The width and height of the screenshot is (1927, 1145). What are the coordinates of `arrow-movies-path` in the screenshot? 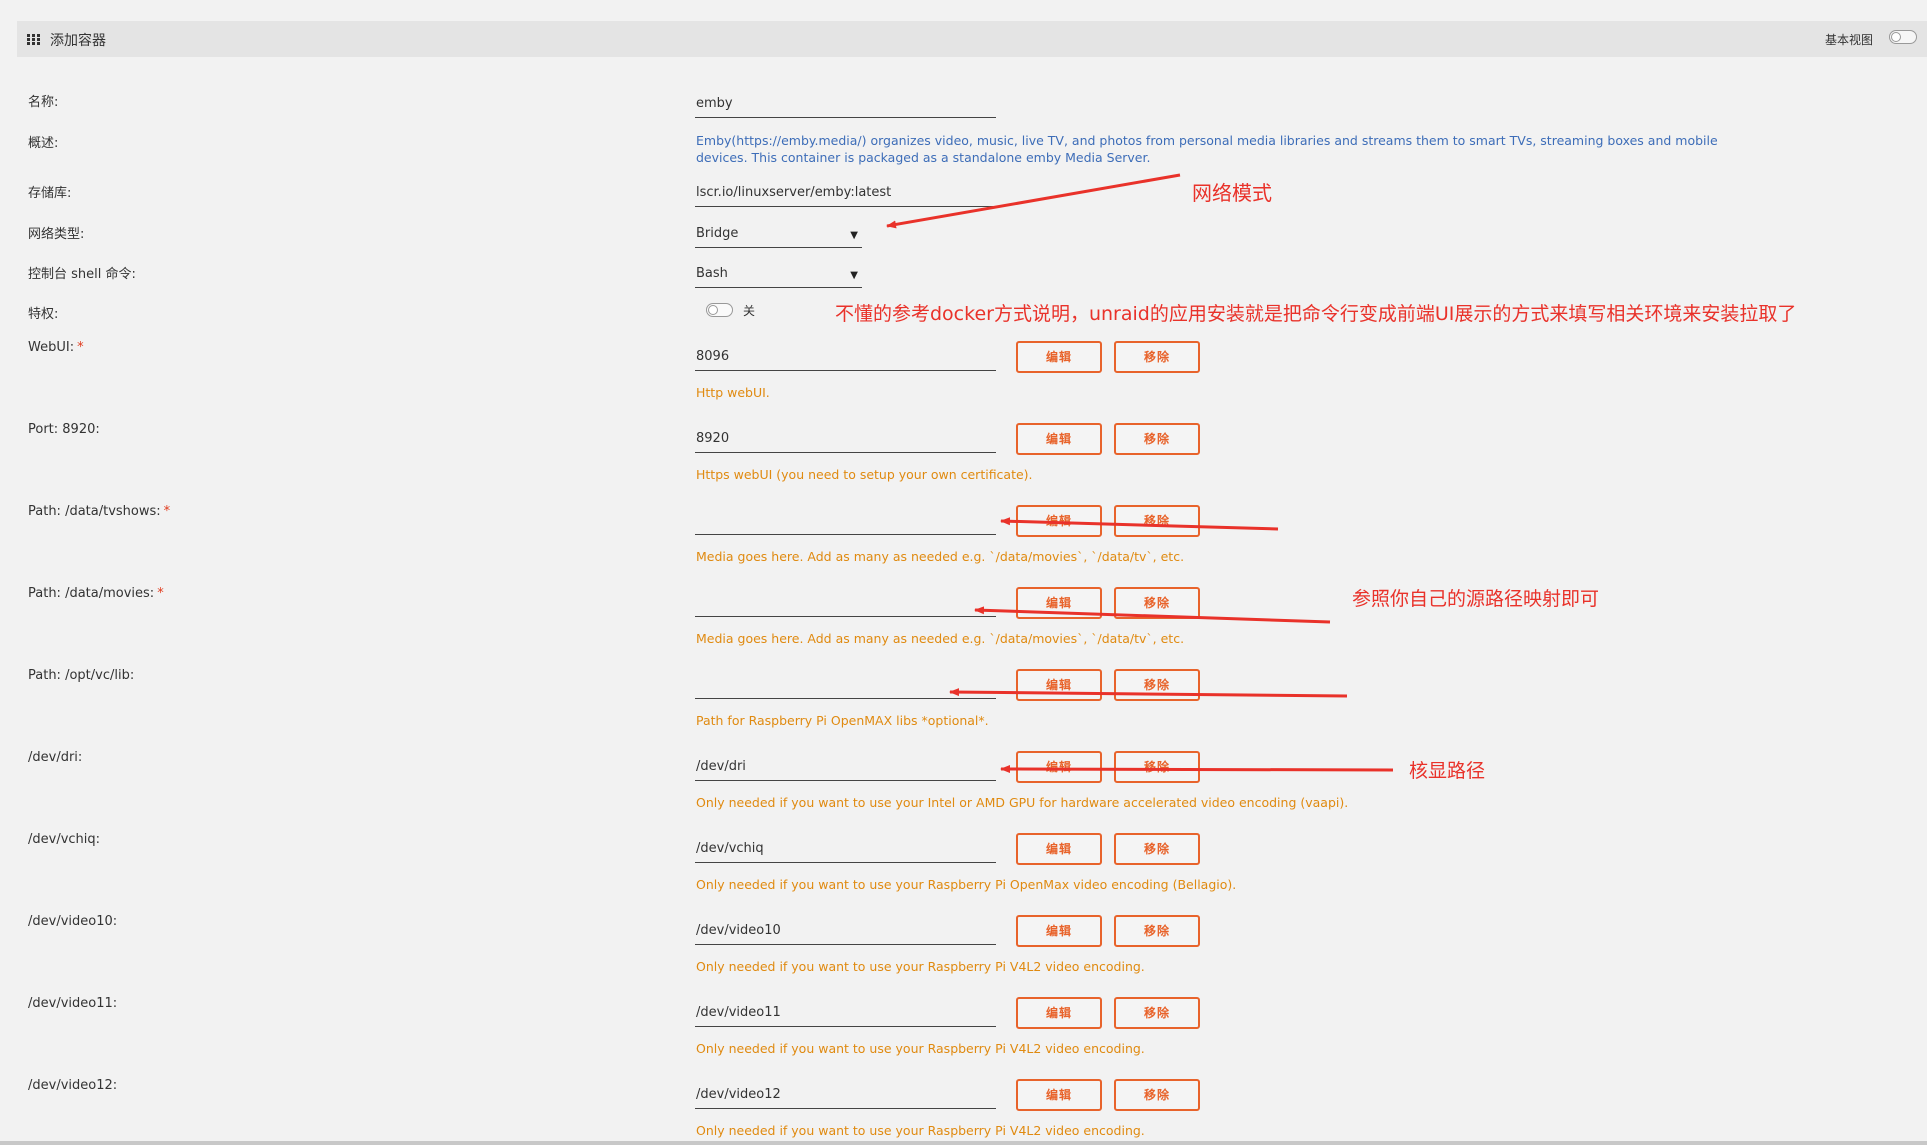 It's located at (1152, 615).